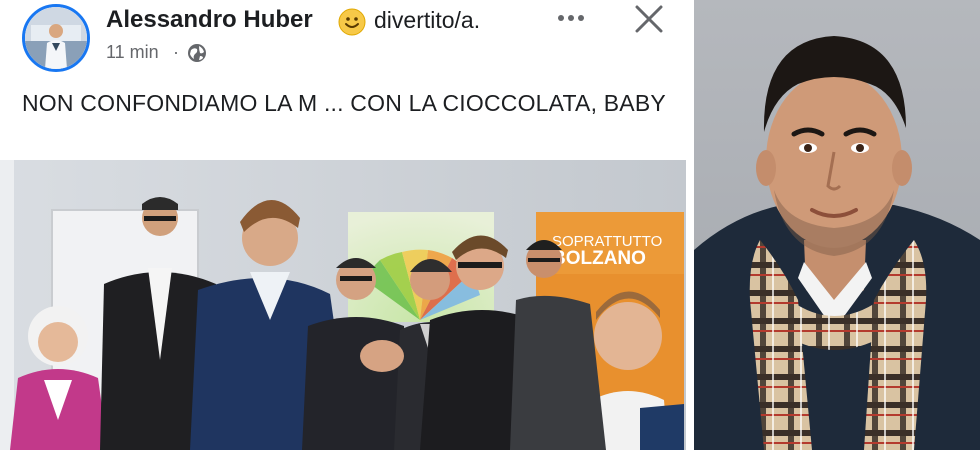  Describe the element at coordinates (352, 22) in the screenshot. I see `smiley-emoji-icon` at that location.